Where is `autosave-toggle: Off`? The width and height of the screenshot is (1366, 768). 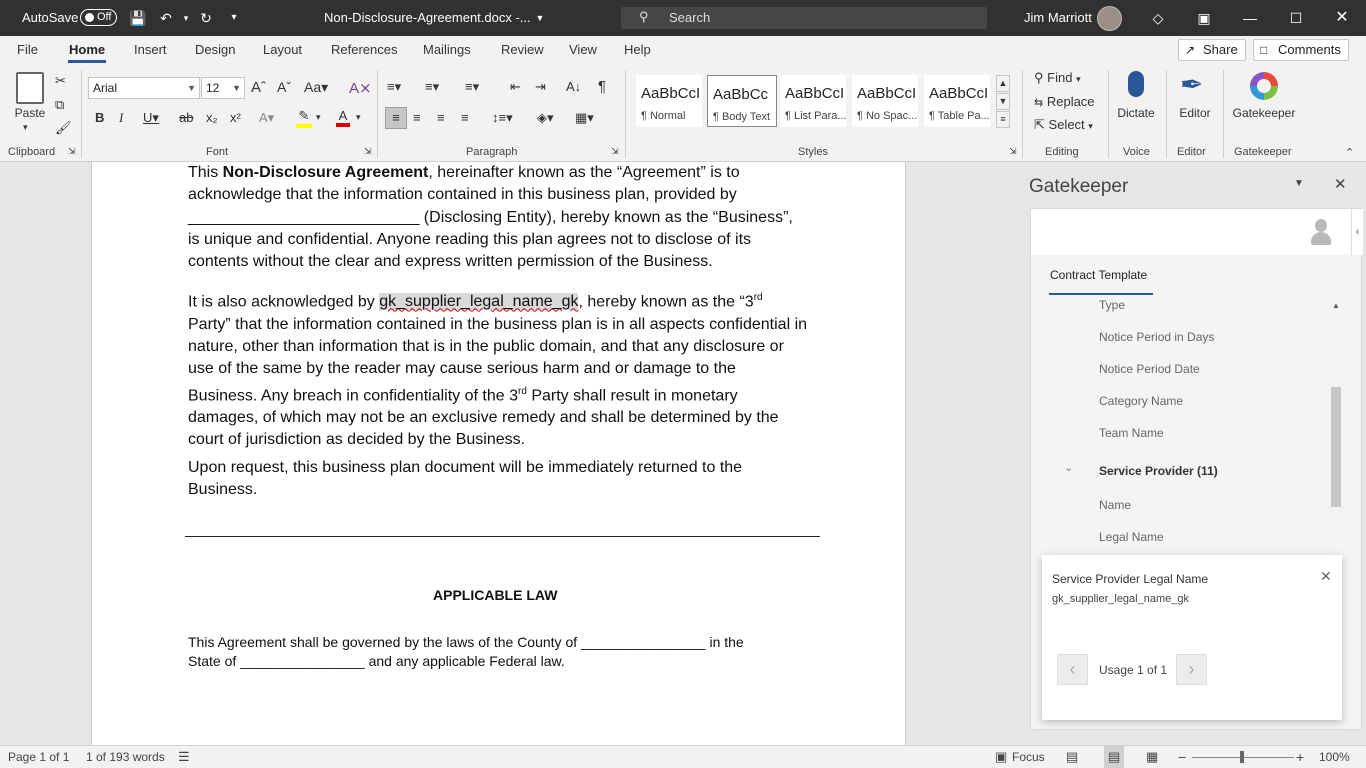 autosave-toggle: Off is located at coordinates (98, 17).